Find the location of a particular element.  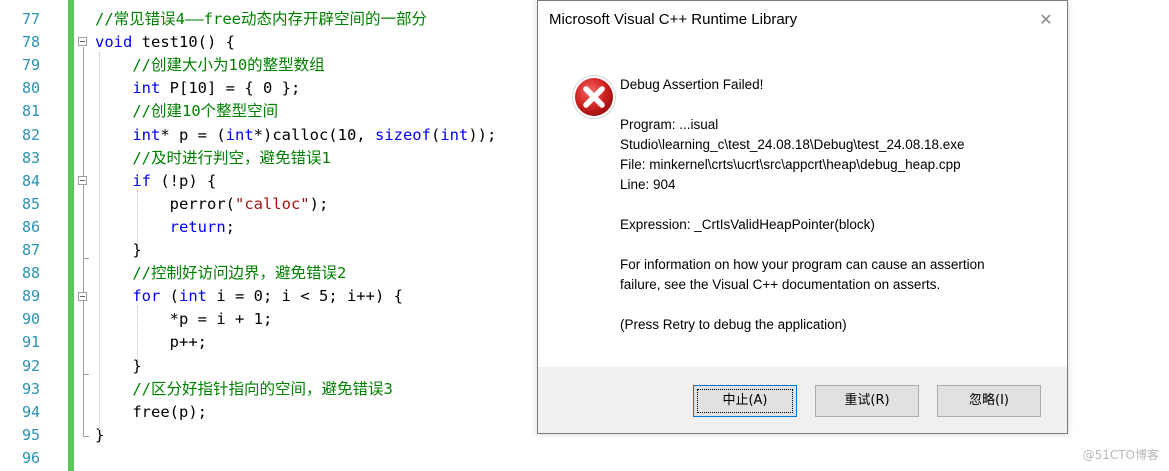

fold-end-if is located at coordinates (86, 258).